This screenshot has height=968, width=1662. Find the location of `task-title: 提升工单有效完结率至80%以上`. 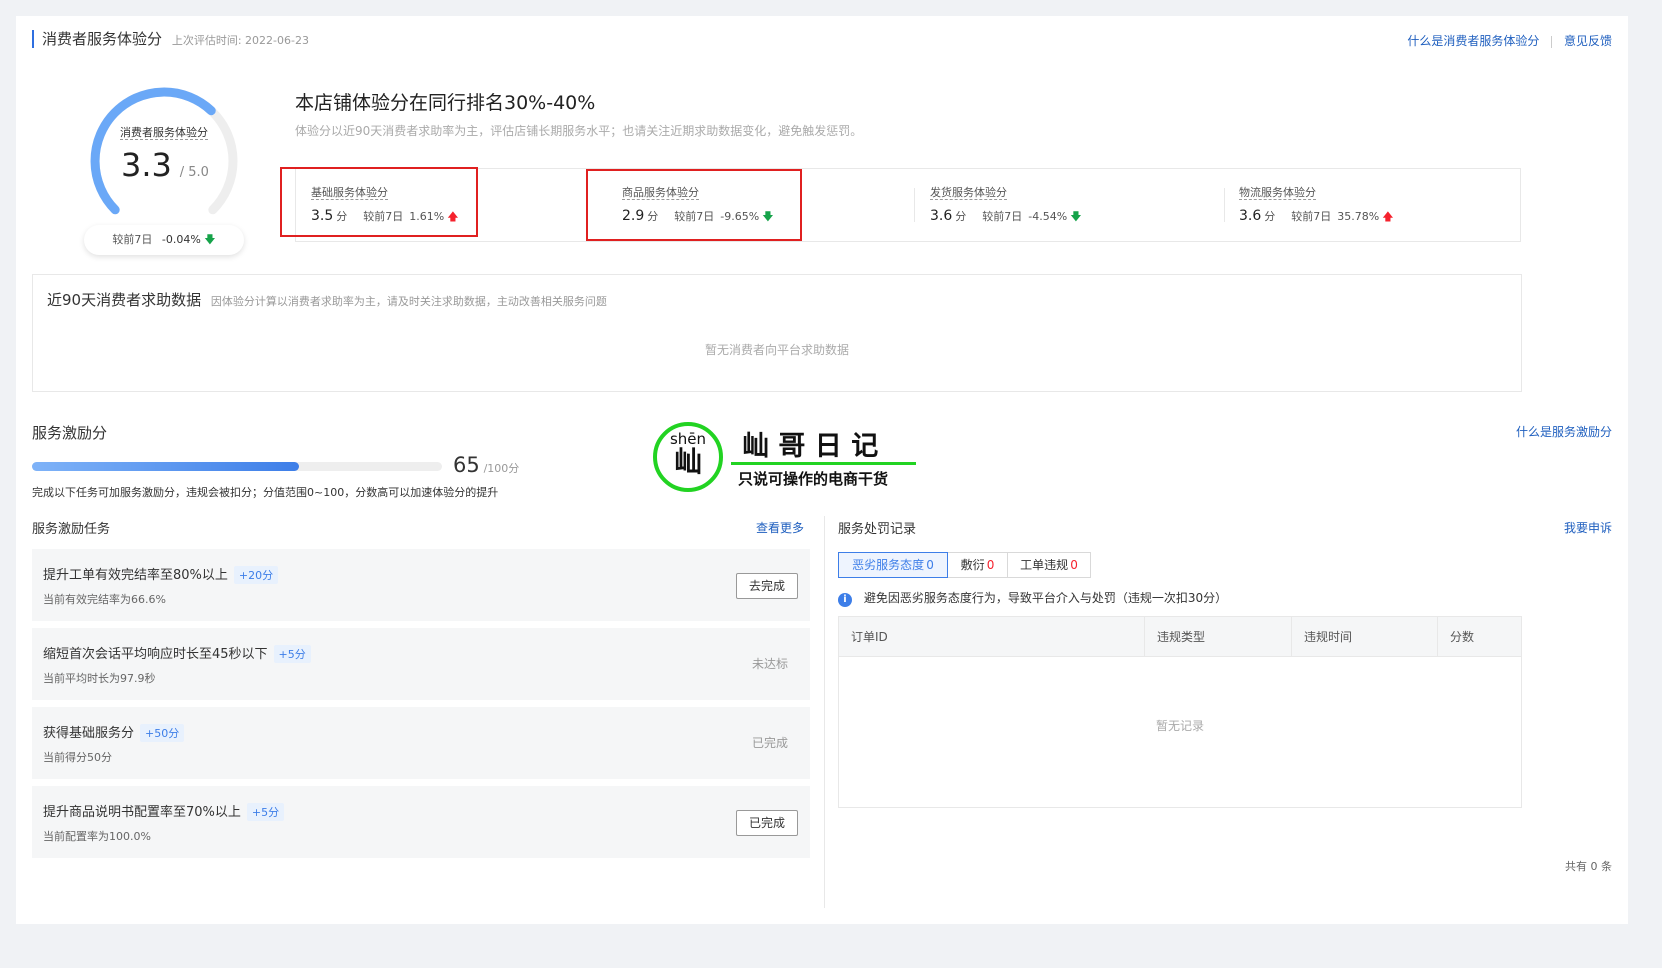

task-title: 提升工单有效完结率至80%以上 is located at coordinates (135, 575).